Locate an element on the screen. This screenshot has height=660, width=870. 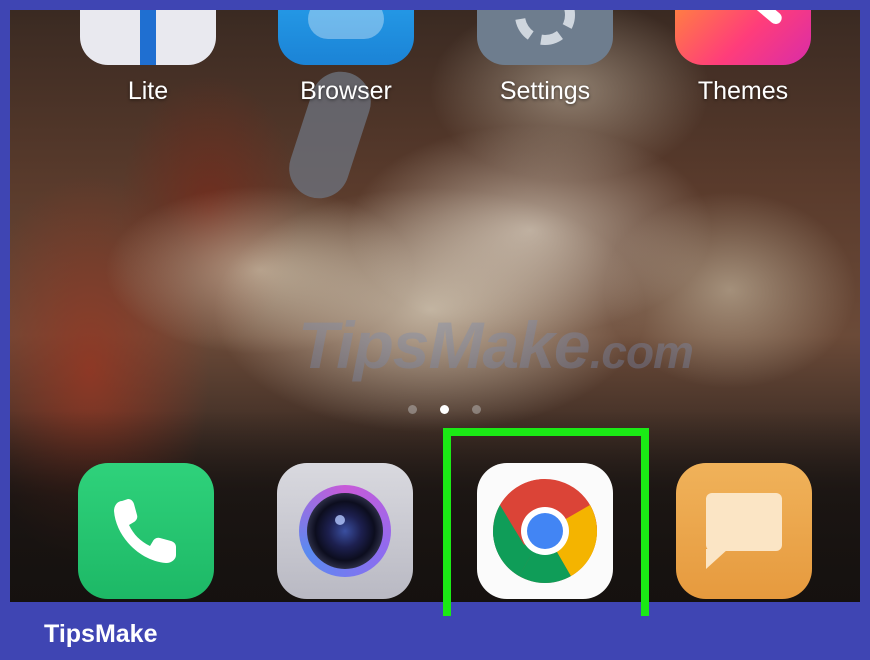
dock-app-camera is located at coordinates (345, 531).